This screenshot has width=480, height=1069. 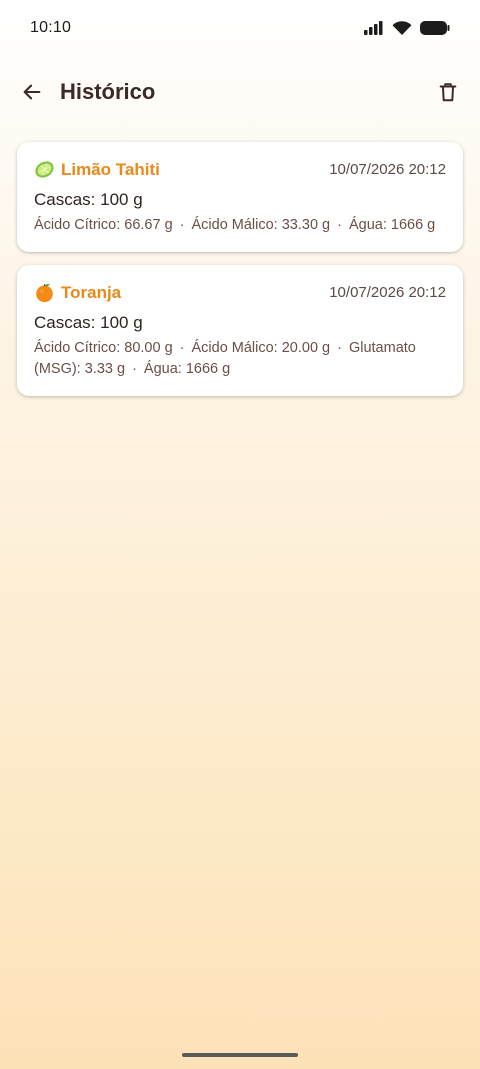 I want to click on signal-icon, so click(x=373, y=28).